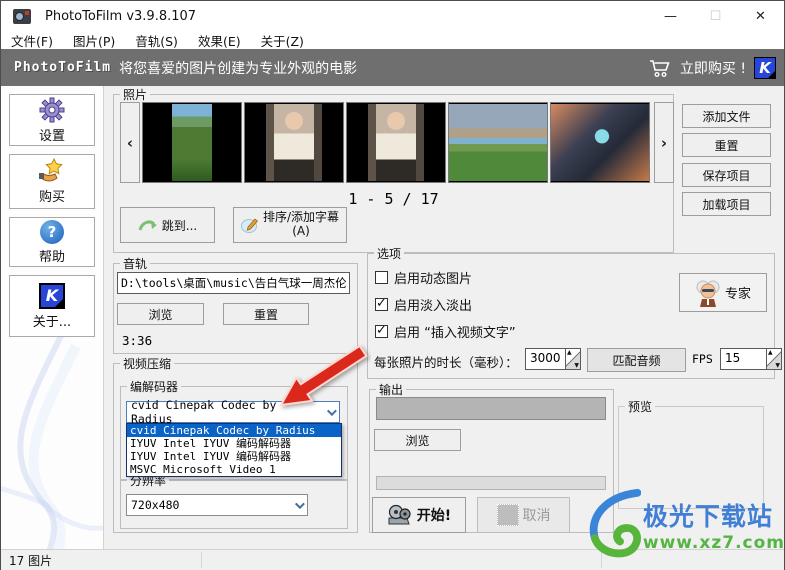 The width and height of the screenshot is (785, 570). Describe the element at coordinates (446, 362) in the screenshot. I see `photo-duration-label: 每张照片的时长（毫秒）：` at that location.